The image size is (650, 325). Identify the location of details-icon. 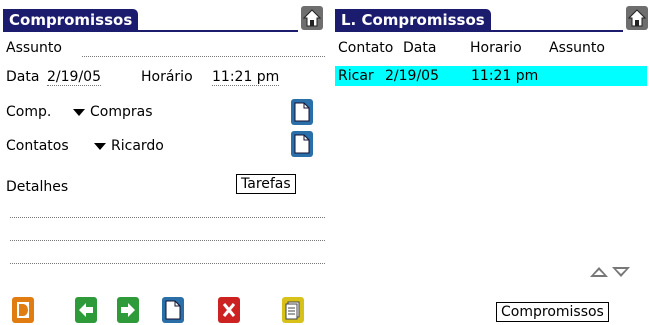
(23, 310).